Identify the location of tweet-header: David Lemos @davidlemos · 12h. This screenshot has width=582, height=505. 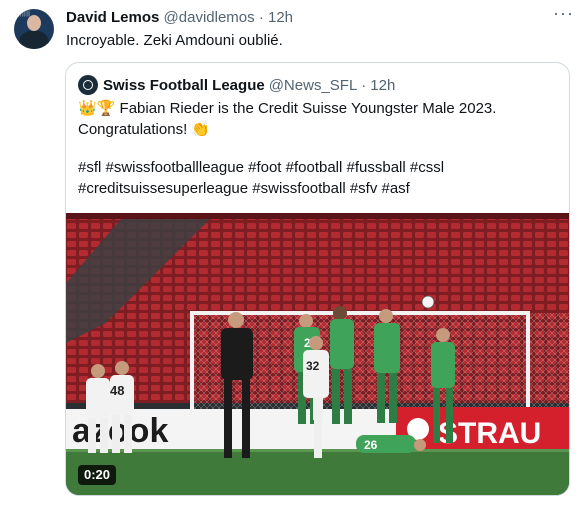
(179, 17).